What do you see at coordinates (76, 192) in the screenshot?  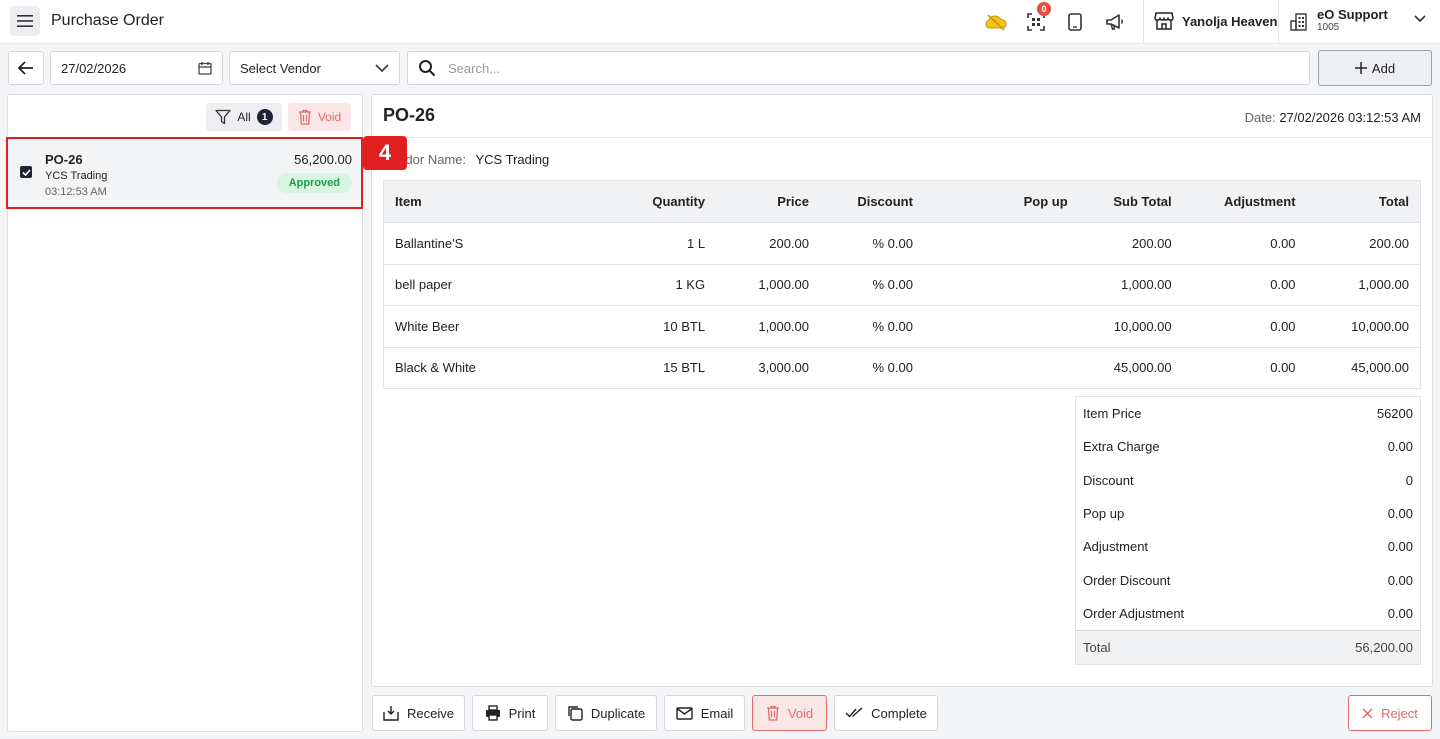 I see `order-time: 03:12:53 AM` at bounding box center [76, 192].